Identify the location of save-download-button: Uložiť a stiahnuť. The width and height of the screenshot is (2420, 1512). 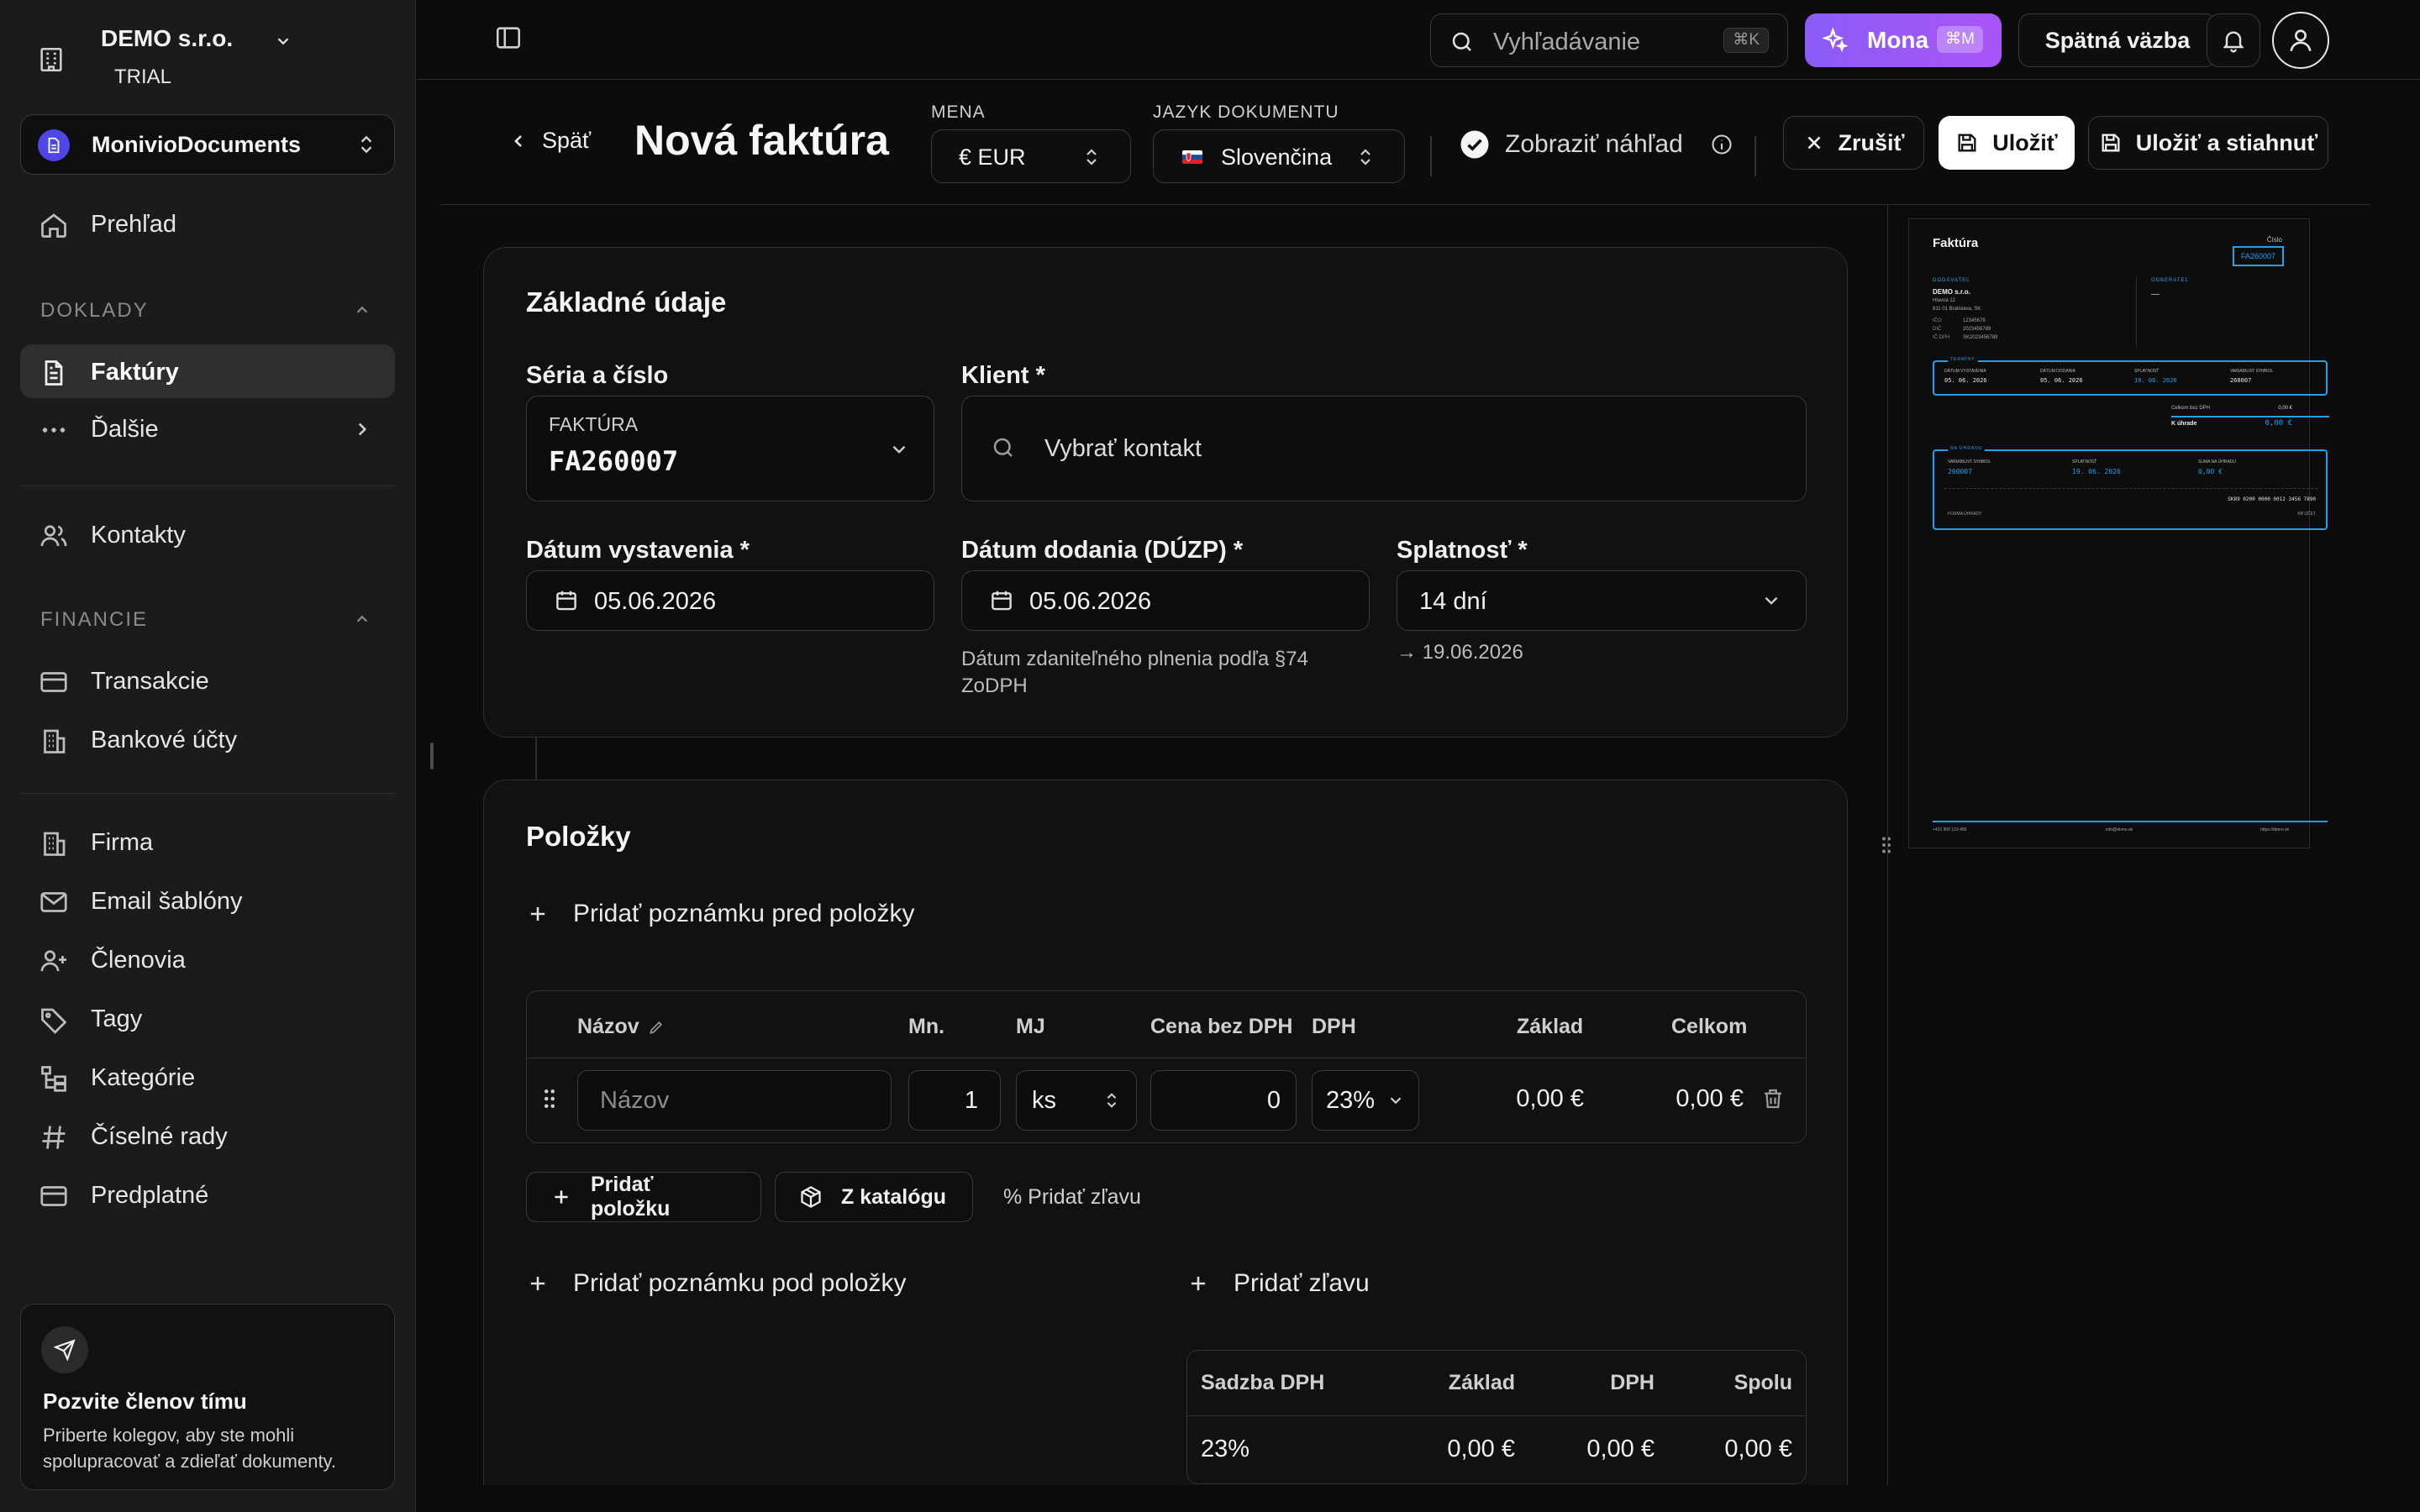
(2208, 143).